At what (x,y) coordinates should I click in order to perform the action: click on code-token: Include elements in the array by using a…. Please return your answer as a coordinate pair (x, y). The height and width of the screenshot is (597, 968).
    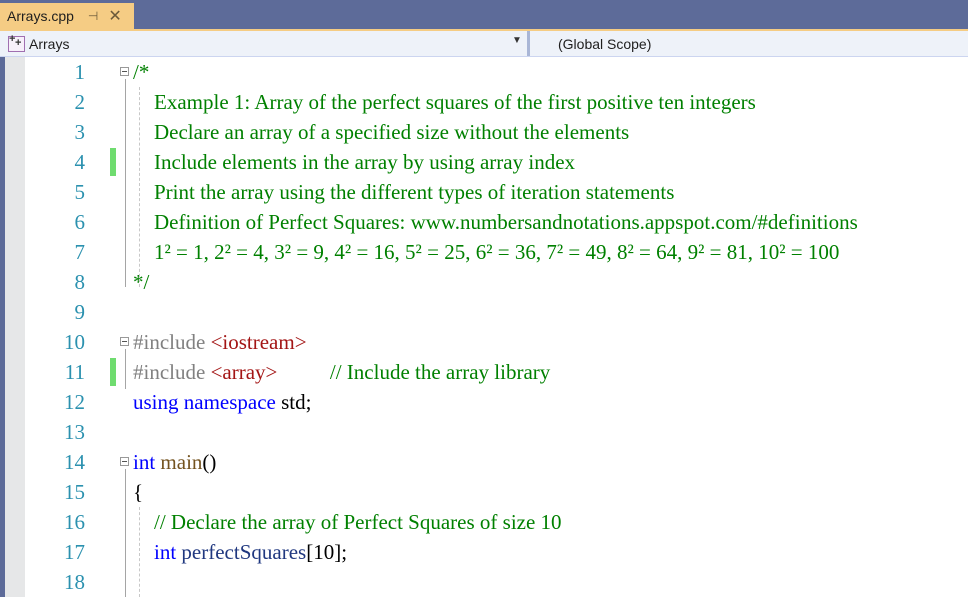
    Looking at the image, I should click on (354, 162).